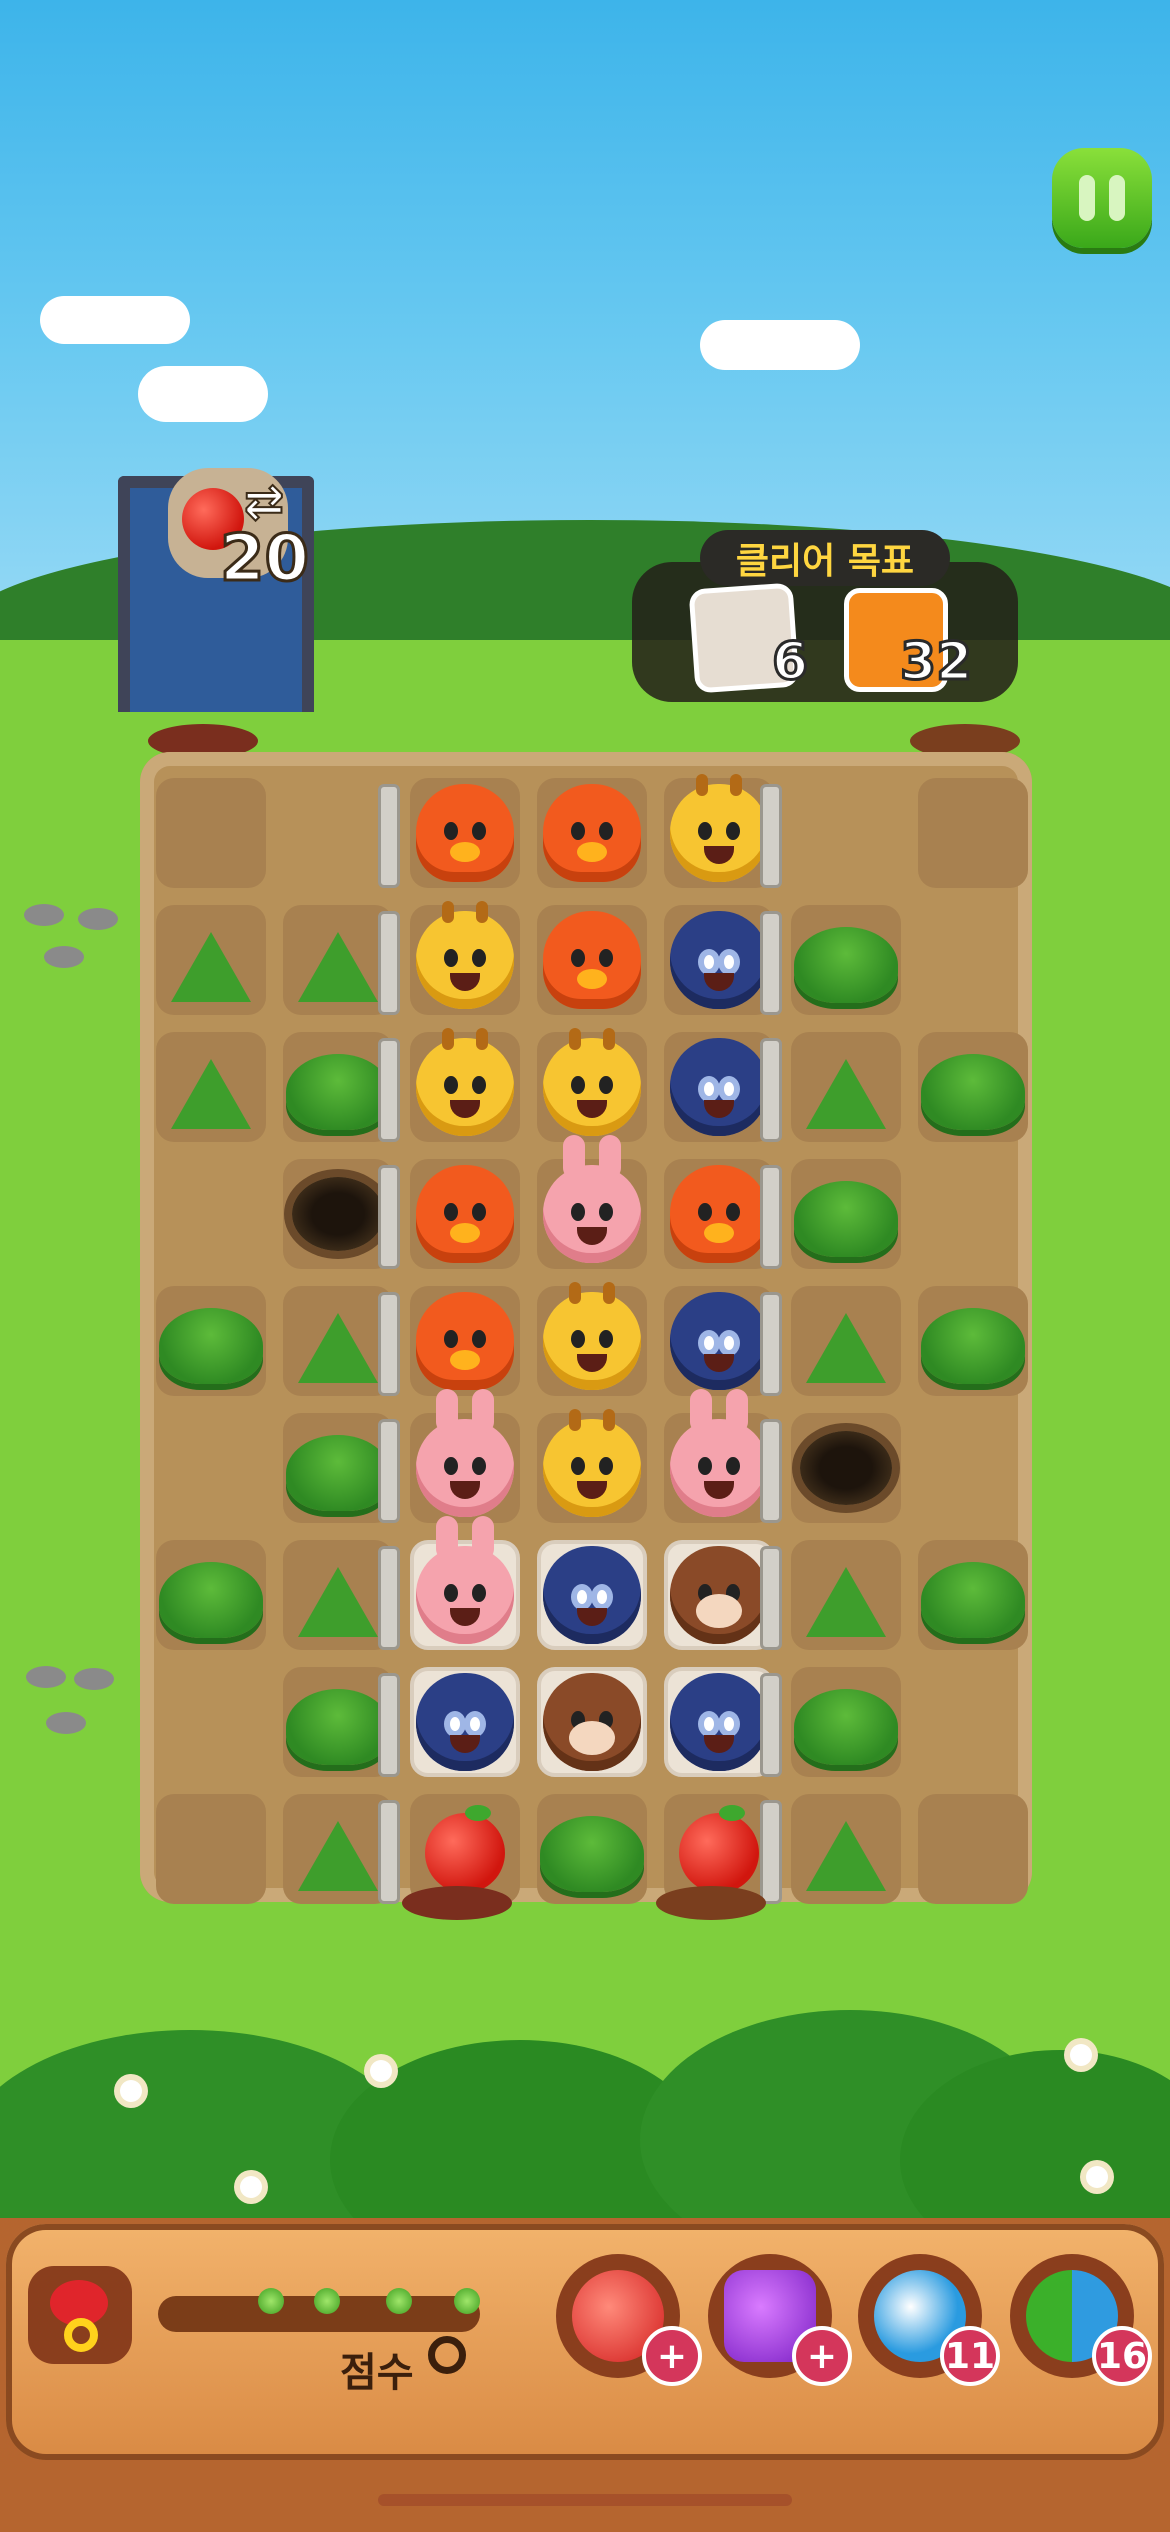 The image size is (1170, 2532). I want to click on goal-title: 클리어 목표, so click(825, 558).